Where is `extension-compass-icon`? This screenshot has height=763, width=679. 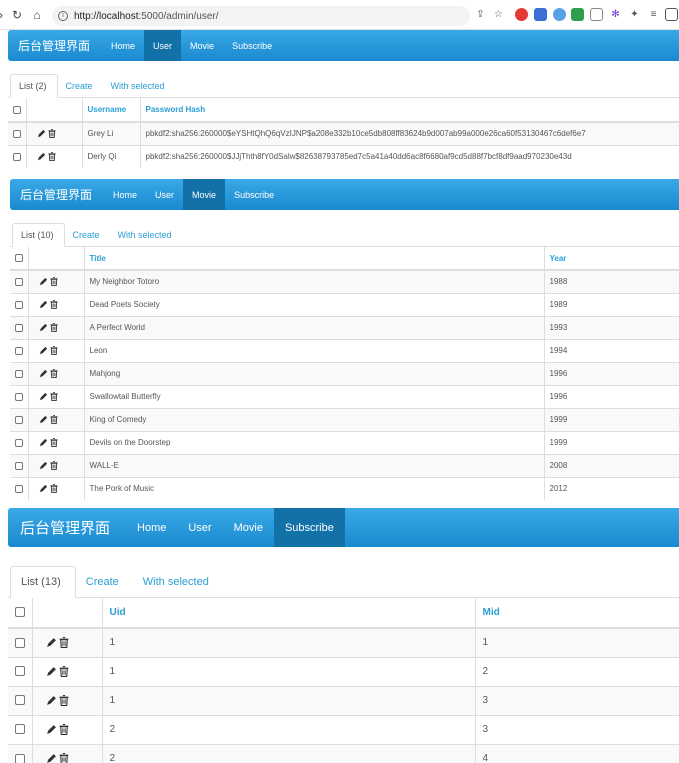
extension-compass-icon is located at coordinates (559, 14).